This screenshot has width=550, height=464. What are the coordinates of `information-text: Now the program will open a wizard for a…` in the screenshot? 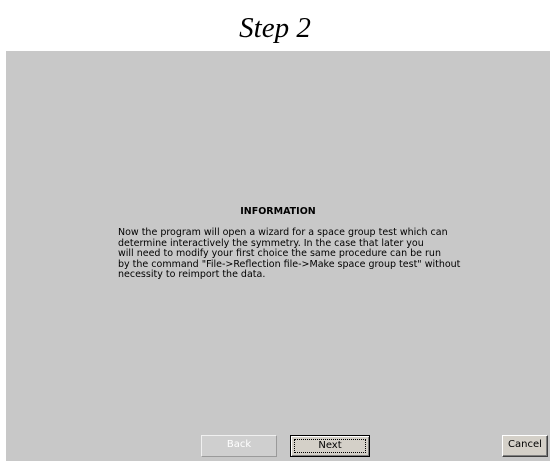 It's located at (298, 254).